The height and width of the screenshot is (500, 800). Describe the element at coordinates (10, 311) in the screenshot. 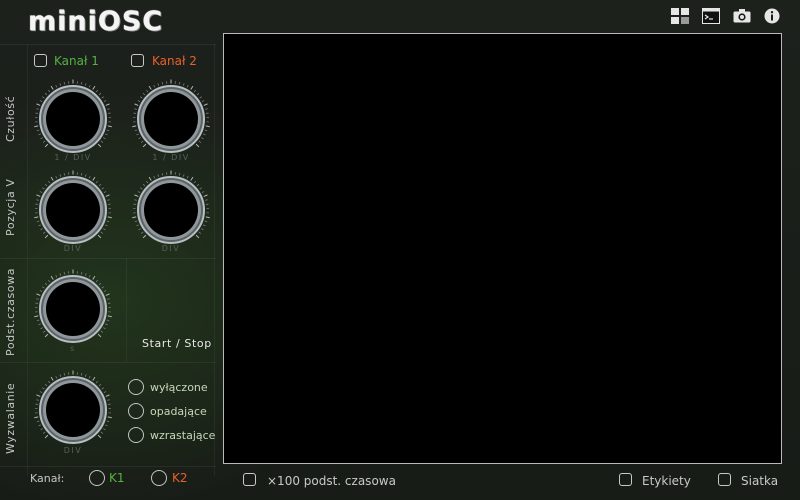

I see `section-label-timebase: Podst.czasowa` at that location.